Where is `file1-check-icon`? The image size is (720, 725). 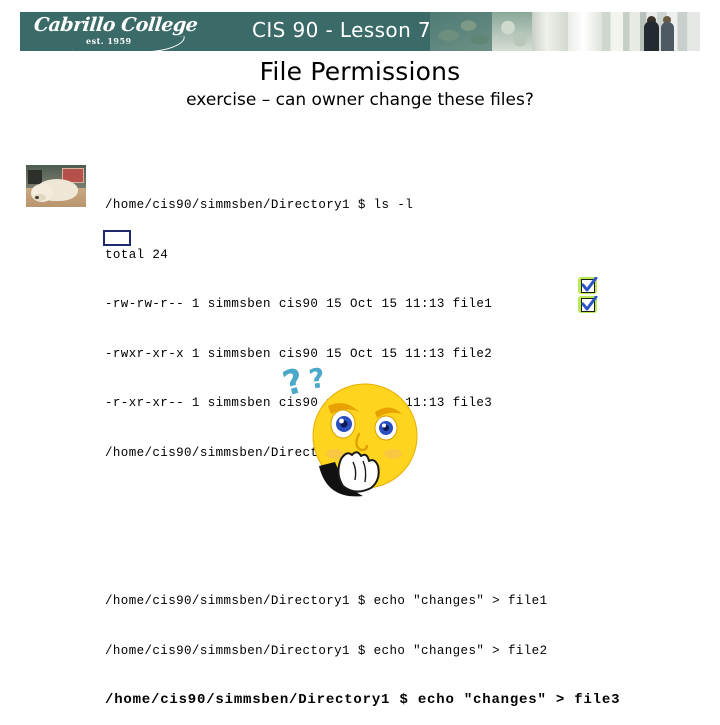 file1-check-icon is located at coordinates (588, 285).